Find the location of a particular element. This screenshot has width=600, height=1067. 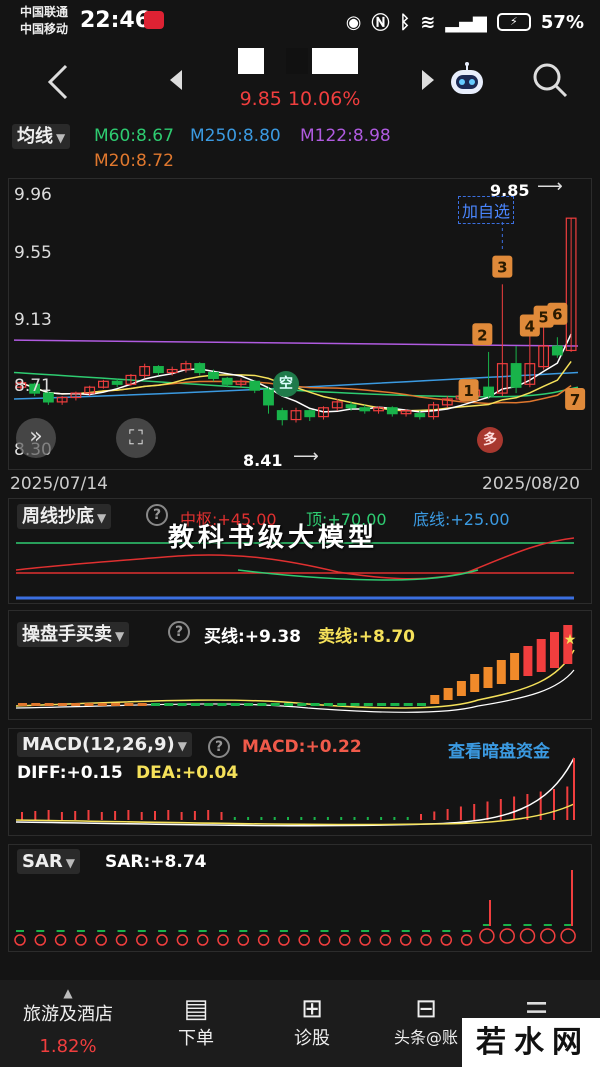

y-tick-label: 8.71 is located at coordinates (33, 386).